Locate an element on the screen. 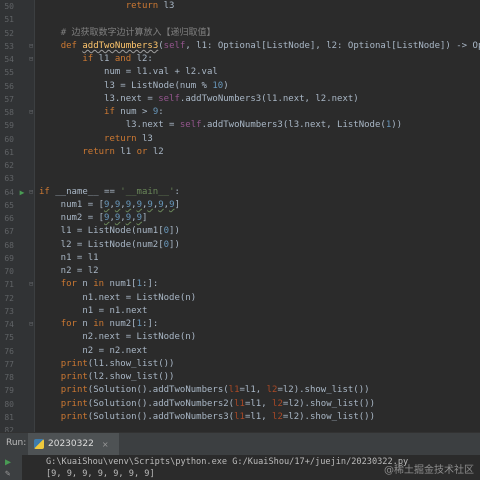  code-line: 72 n1.next = ListNode(n) is located at coordinates (240, 298).